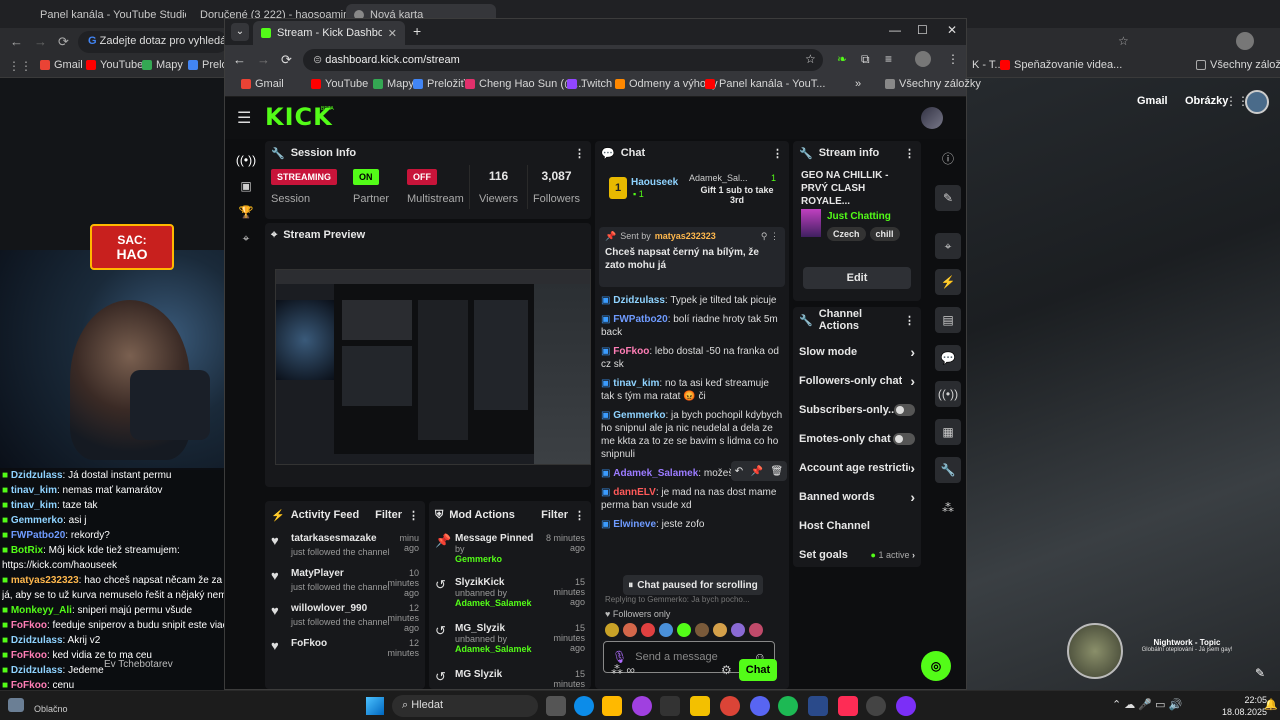 The width and height of the screenshot is (1280, 720). I want to click on bg-bookmark-youtube: YouTube, so click(114, 65).